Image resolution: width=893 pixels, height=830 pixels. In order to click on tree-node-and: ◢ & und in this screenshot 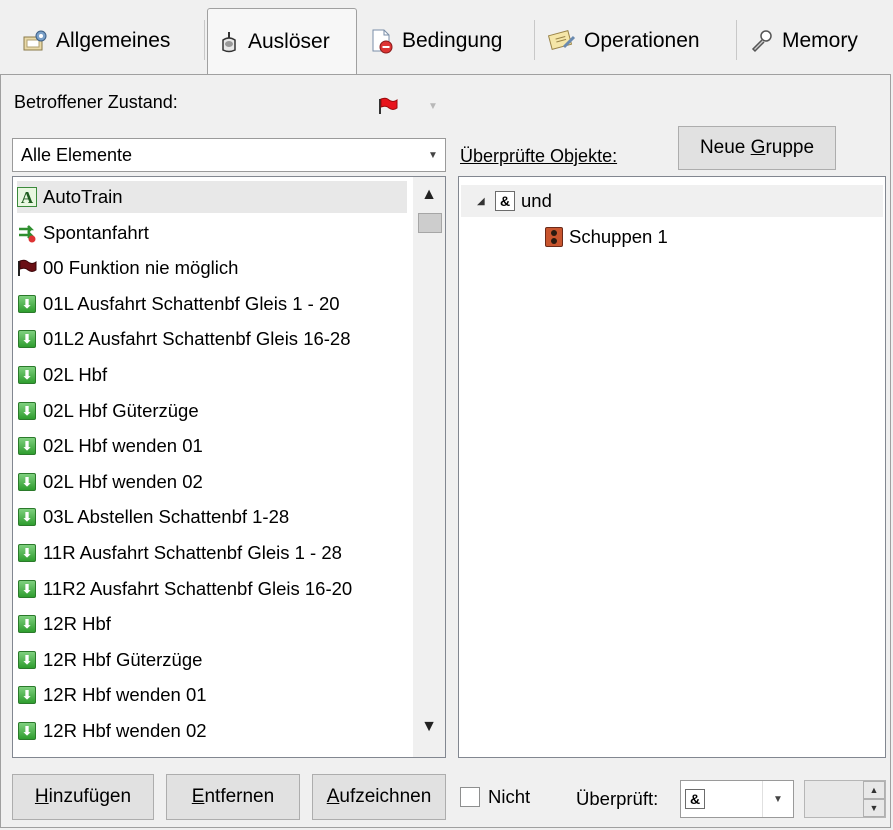, I will do `click(514, 201)`.